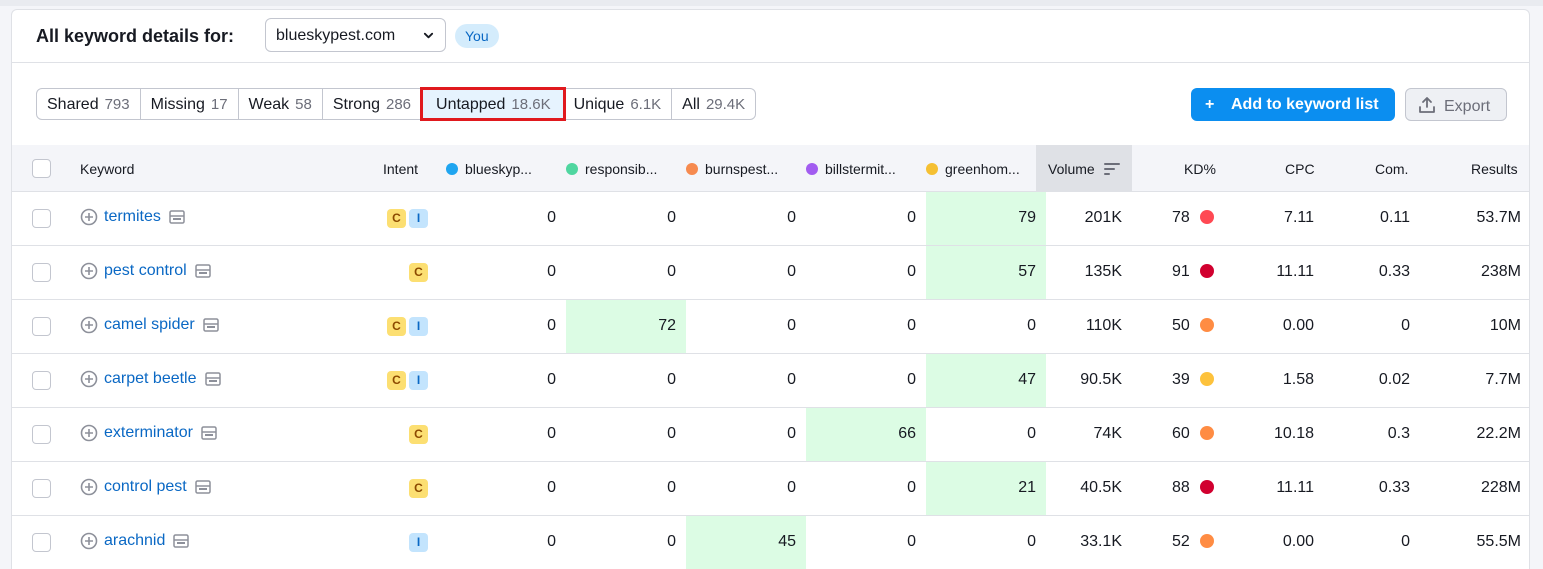  I want to click on export-button: Export, so click(1456, 104).